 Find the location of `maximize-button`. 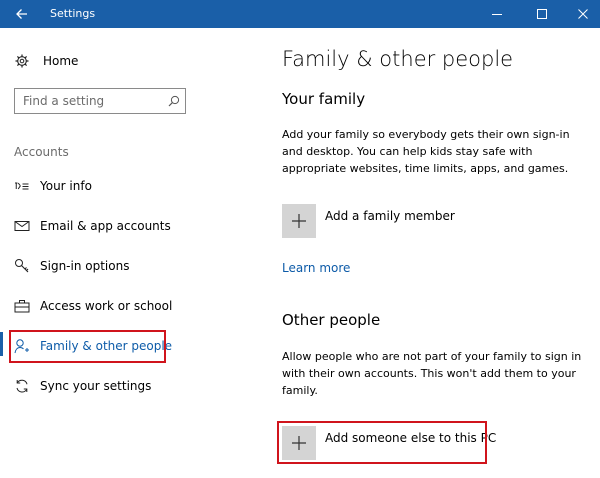

maximize-button is located at coordinates (542, 14).